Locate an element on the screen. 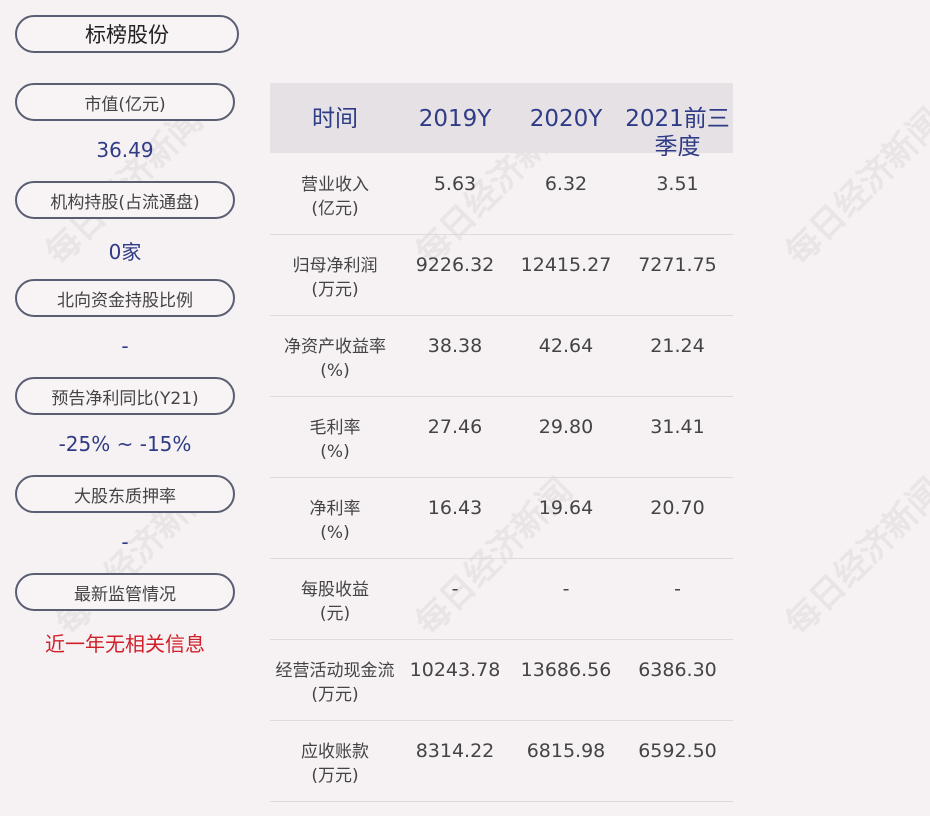  metric-value-market-cap: 36.49 is located at coordinates (125, 150).